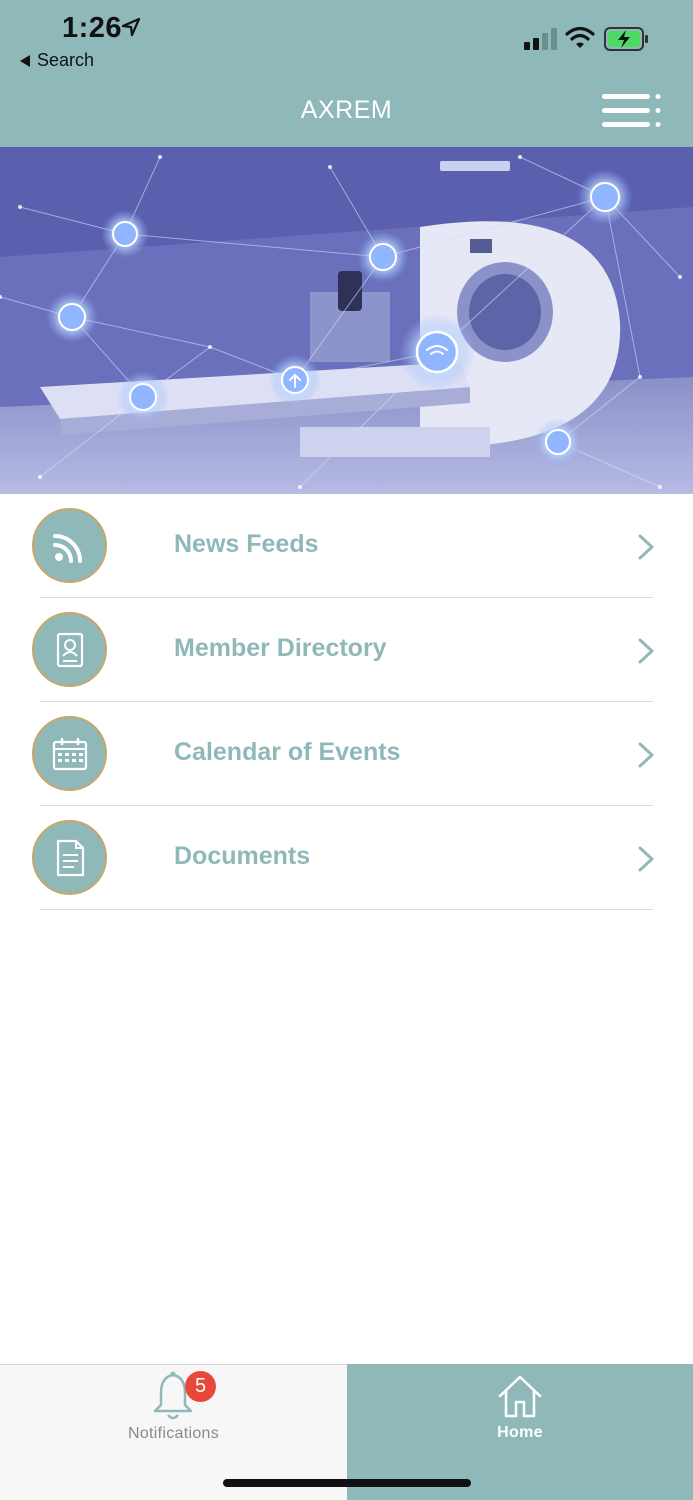  Describe the element at coordinates (131, 27) in the screenshot. I see `location-arrow-icon` at that location.